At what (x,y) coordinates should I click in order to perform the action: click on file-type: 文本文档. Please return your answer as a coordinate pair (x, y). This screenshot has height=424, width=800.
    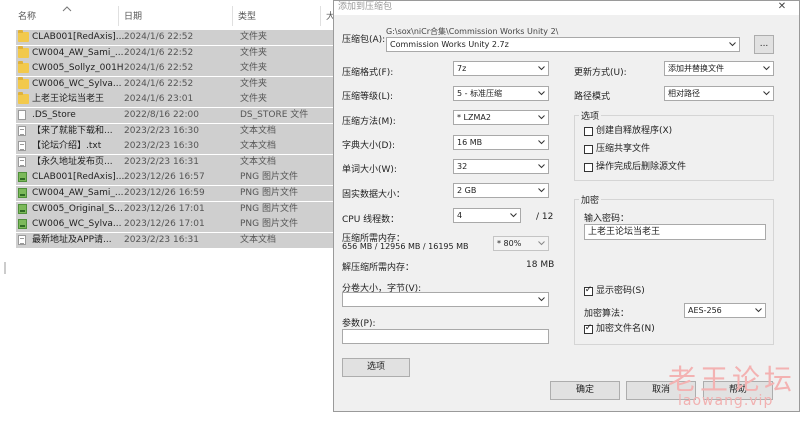
    Looking at the image, I should click on (258, 146).